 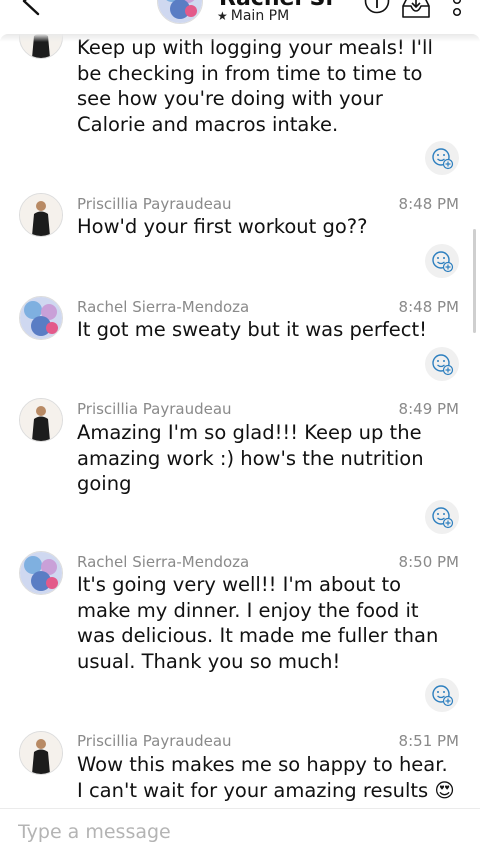 I want to click on message-text: It got me sweaty but it was perfect!, so click(x=252, y=329).